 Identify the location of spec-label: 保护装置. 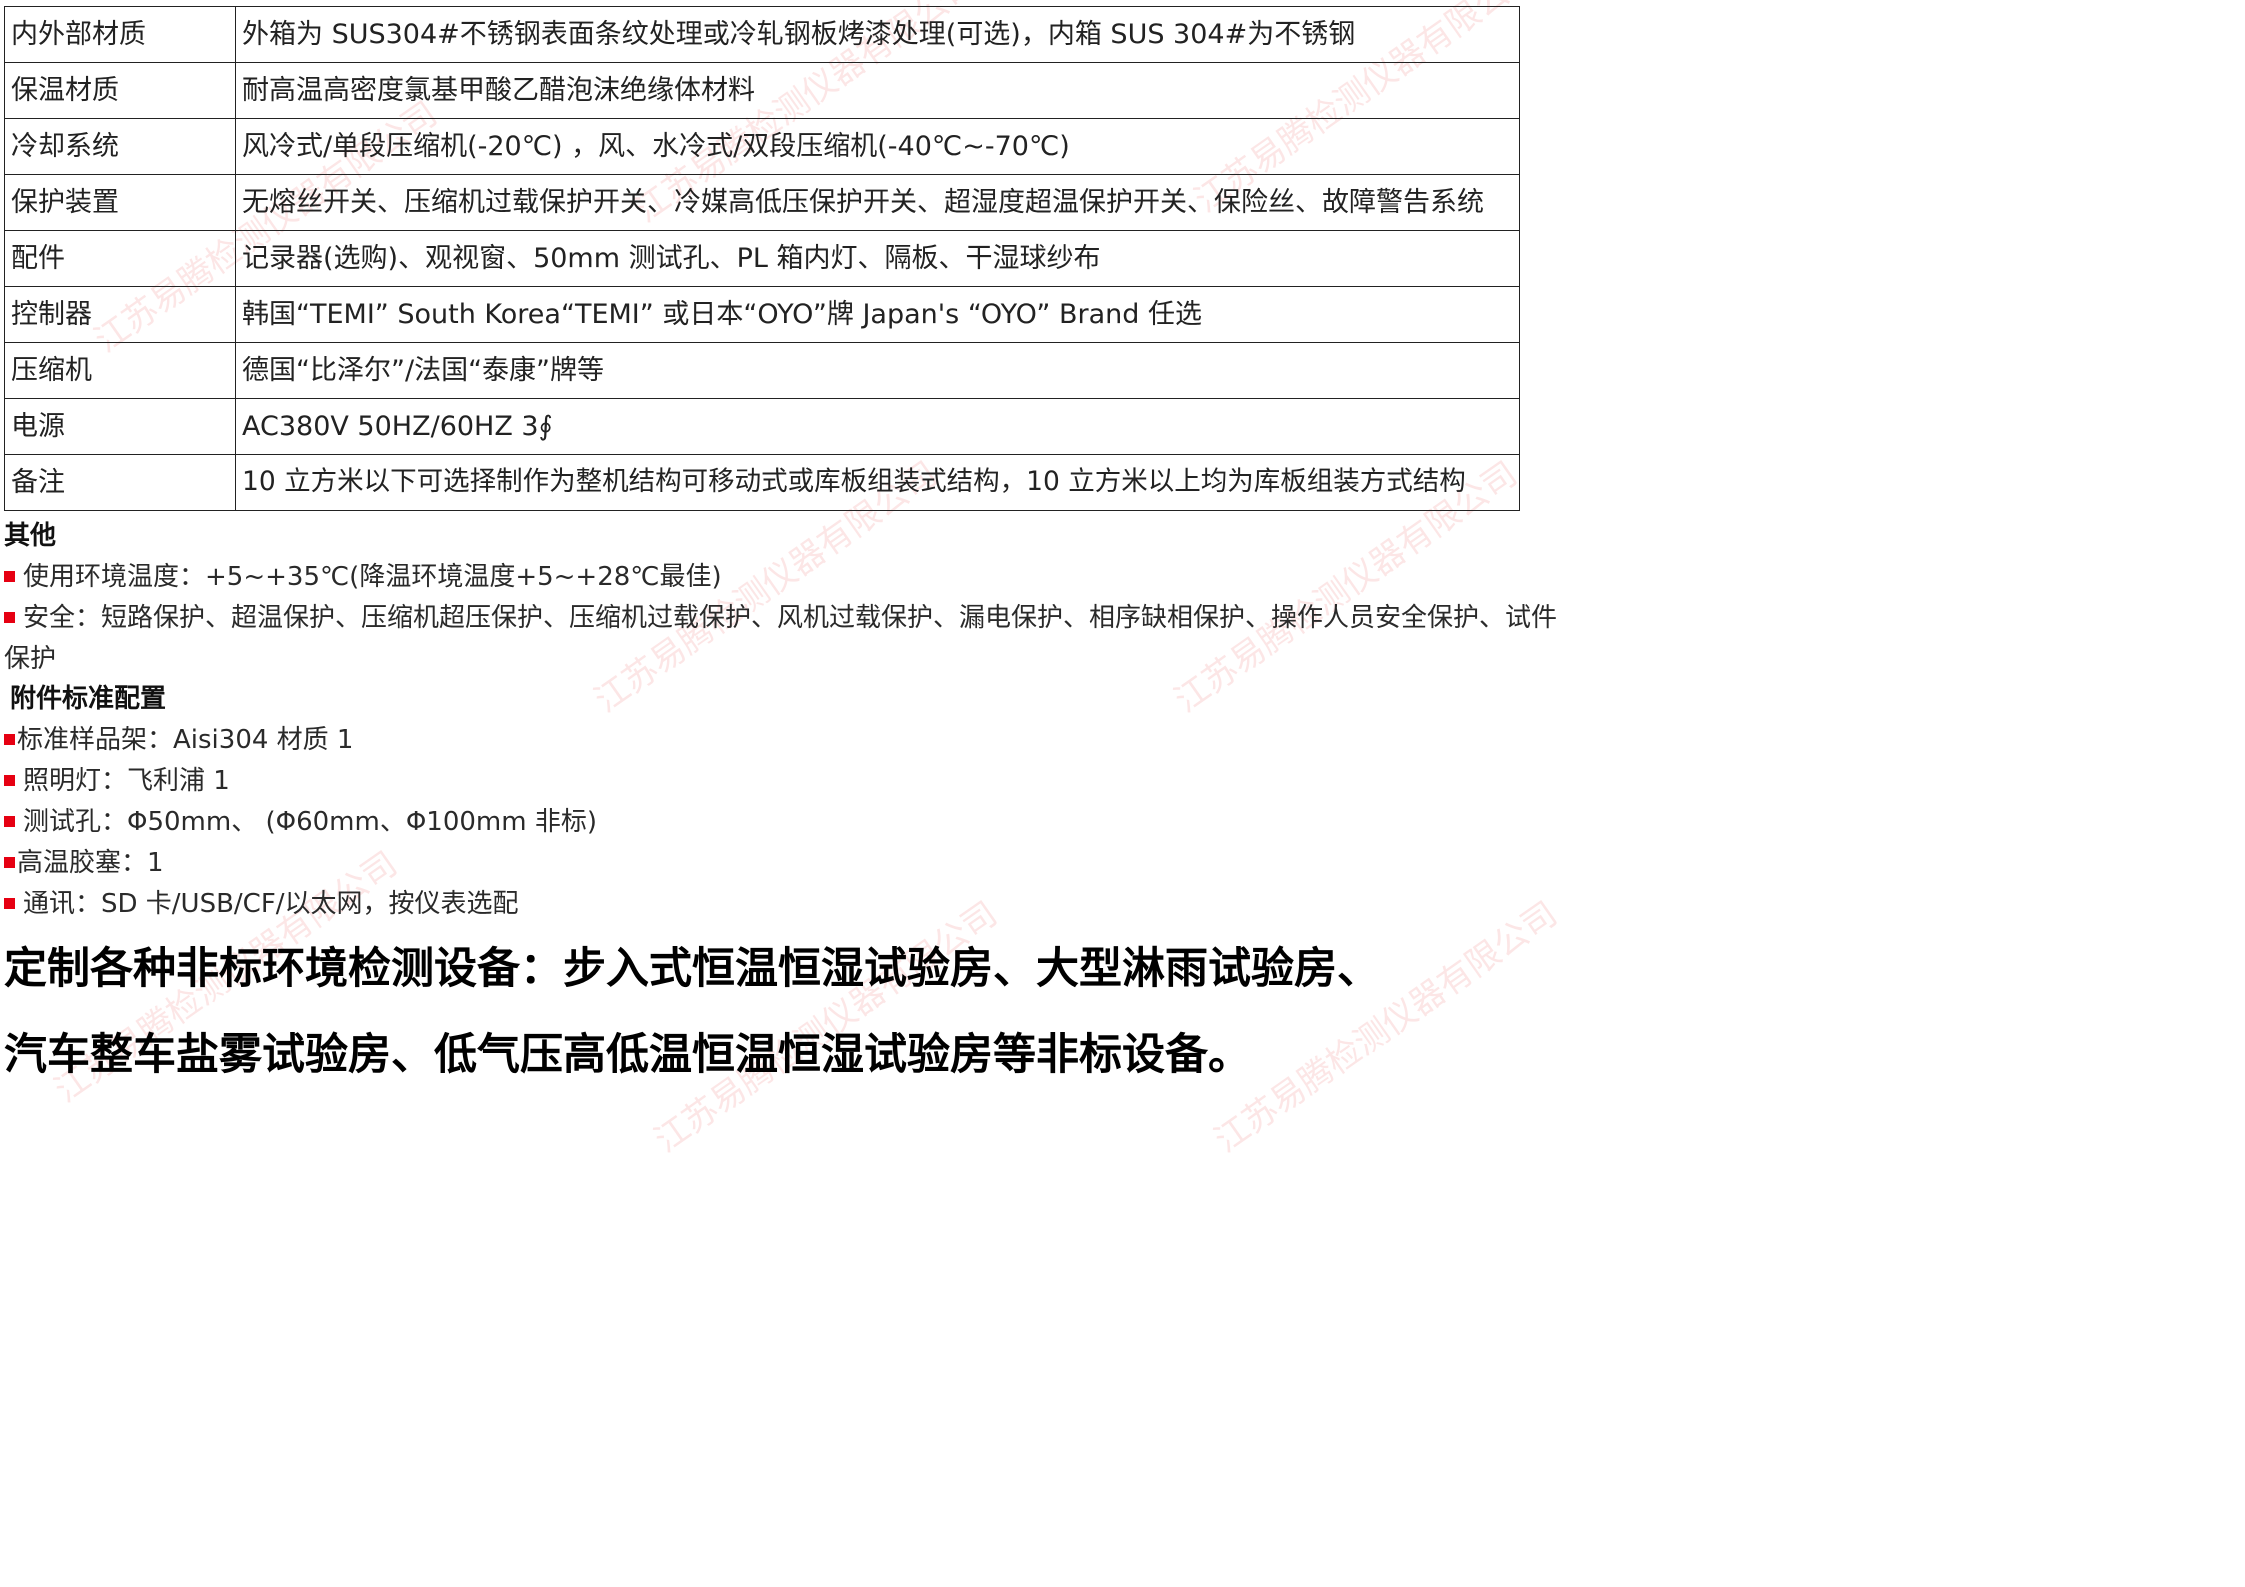
(120, 202).